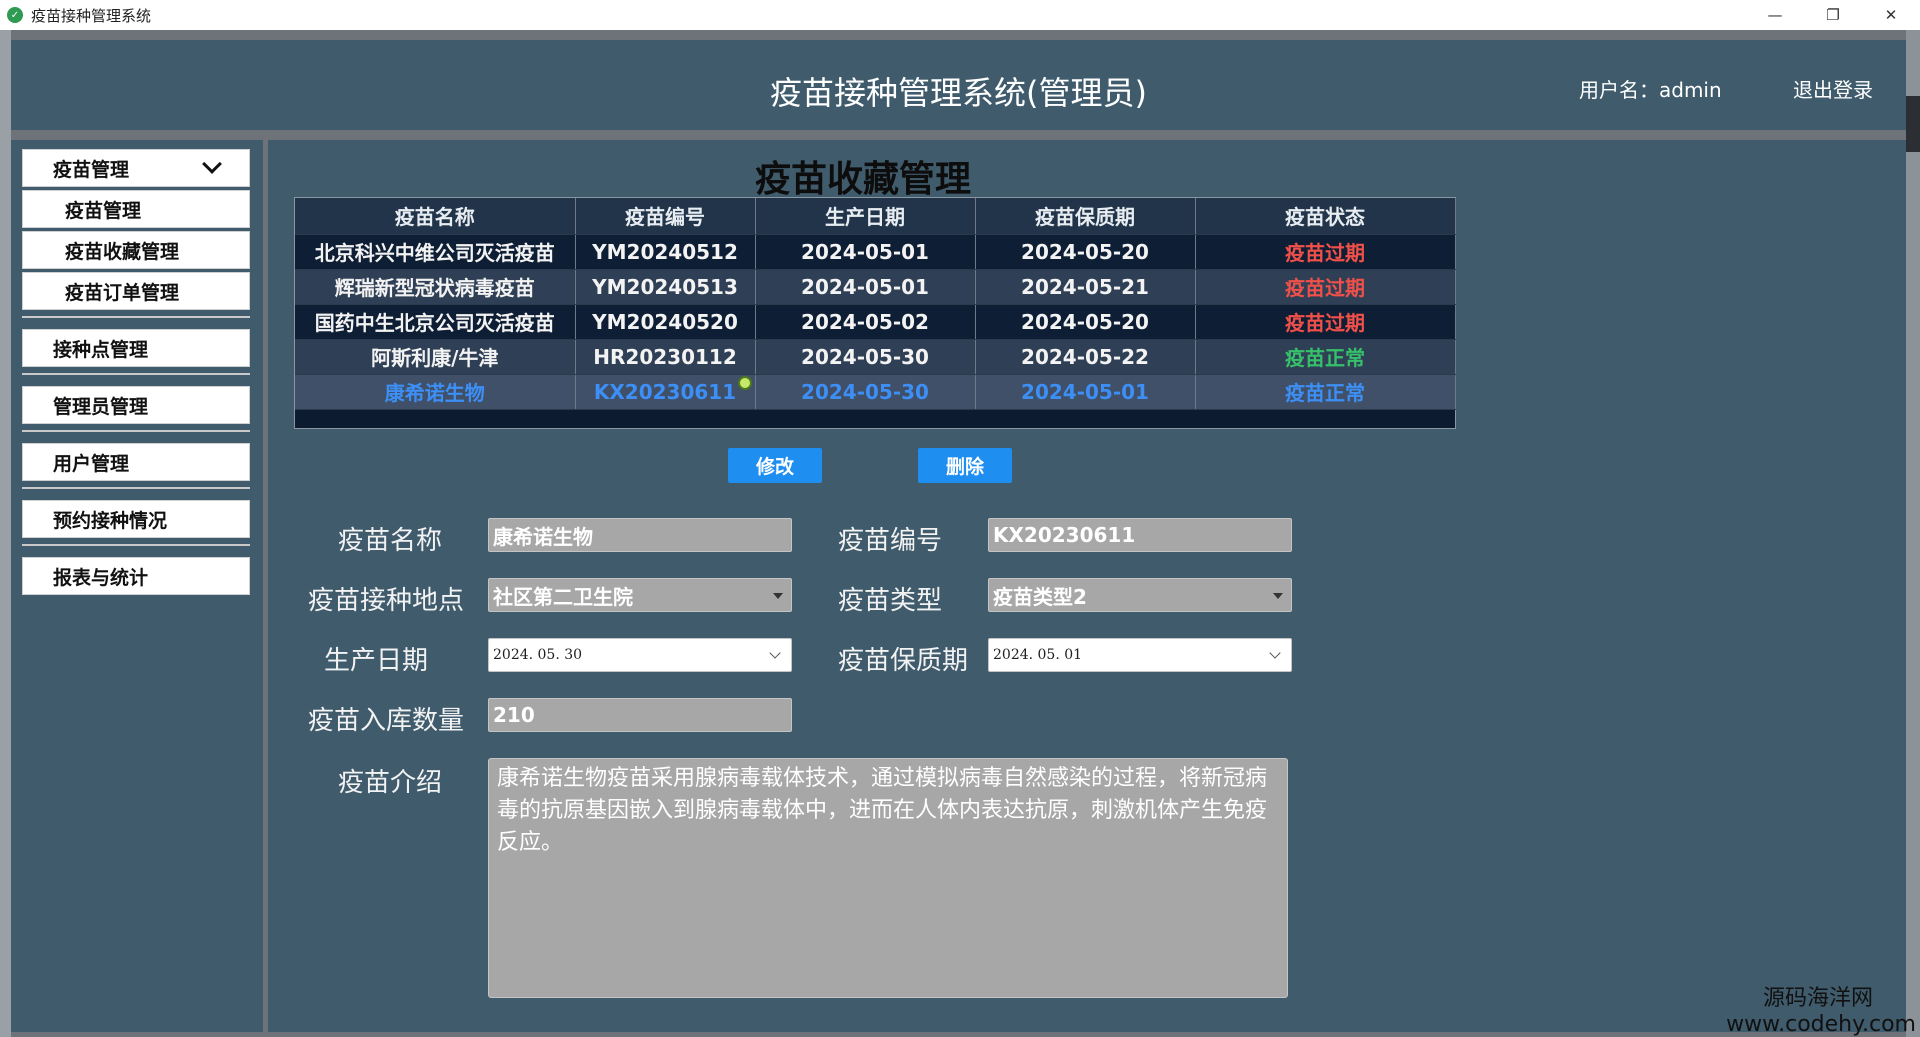  I want to click on date-value: 2024. 05. 30, so click(538, 655).